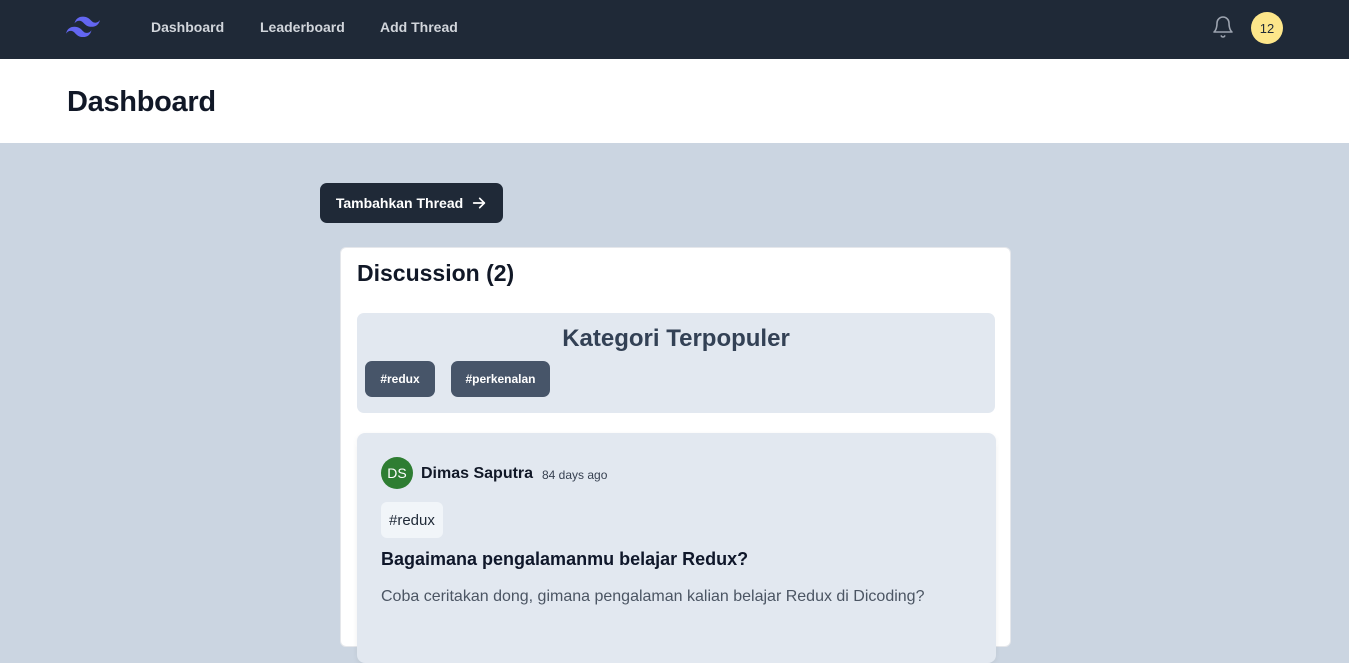  Describe the element at coordinates (141, 102) in the screenshot. I see `page-title: Dashboard` at that location.